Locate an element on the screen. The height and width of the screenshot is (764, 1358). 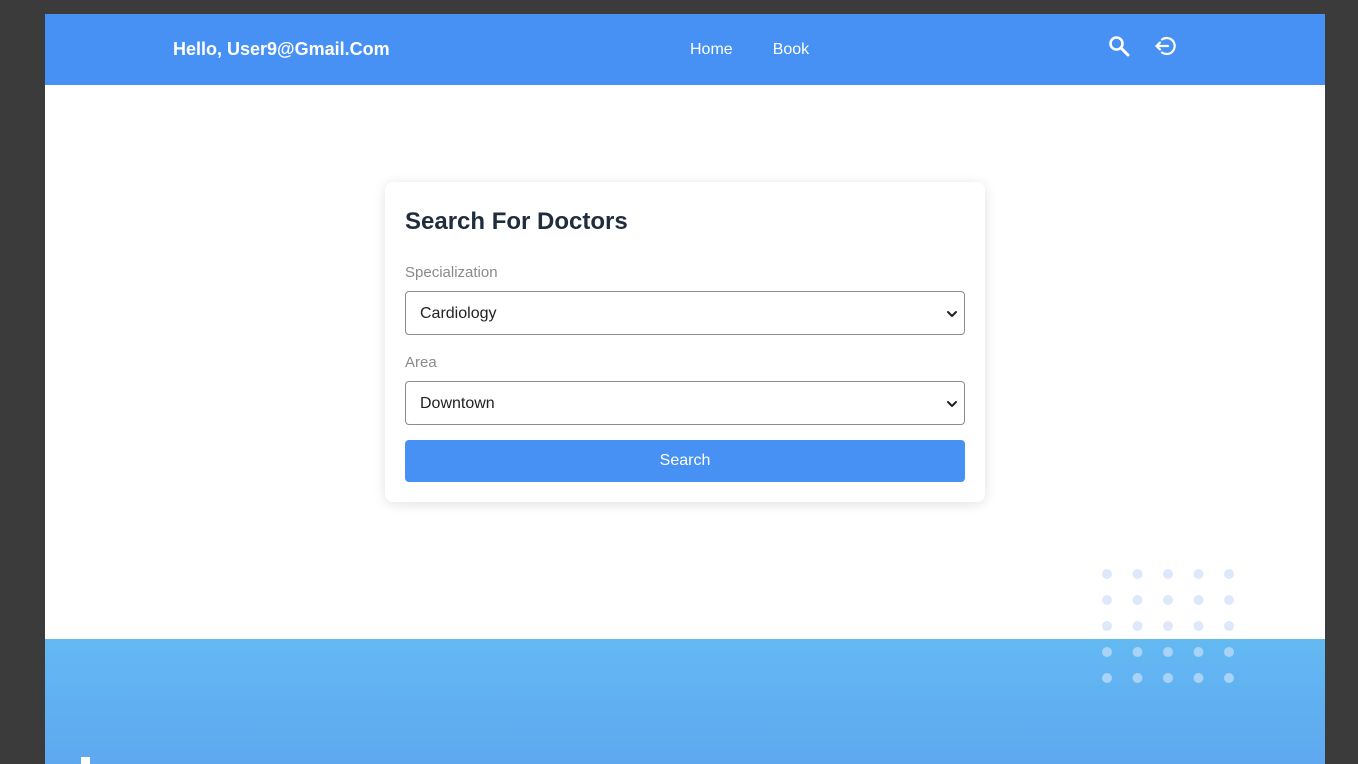
area-label: Area is located at coordinates (421, 362).